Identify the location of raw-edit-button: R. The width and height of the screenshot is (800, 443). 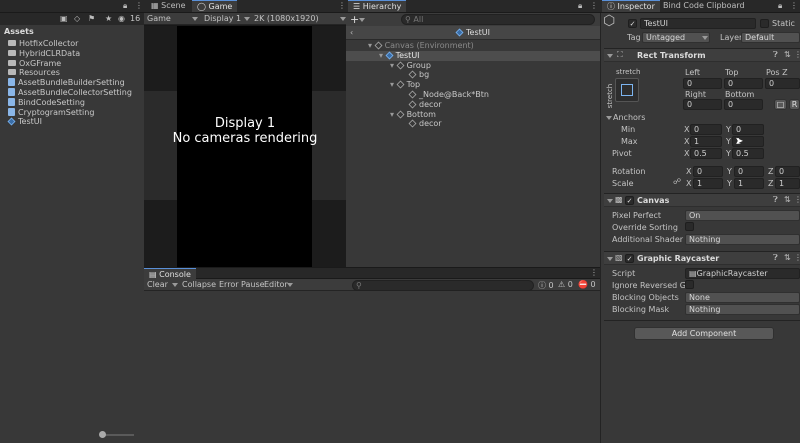
(794, 104).